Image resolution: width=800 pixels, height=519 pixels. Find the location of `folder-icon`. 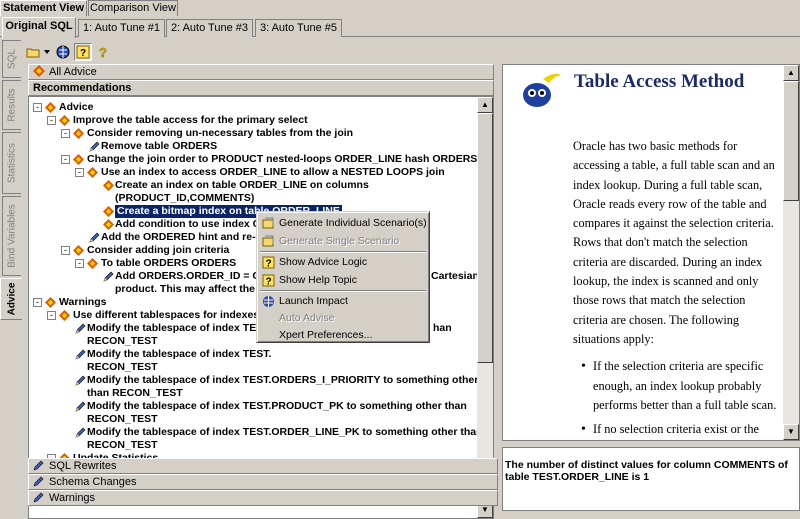

folder-icon is located at coordinates (33, 53).